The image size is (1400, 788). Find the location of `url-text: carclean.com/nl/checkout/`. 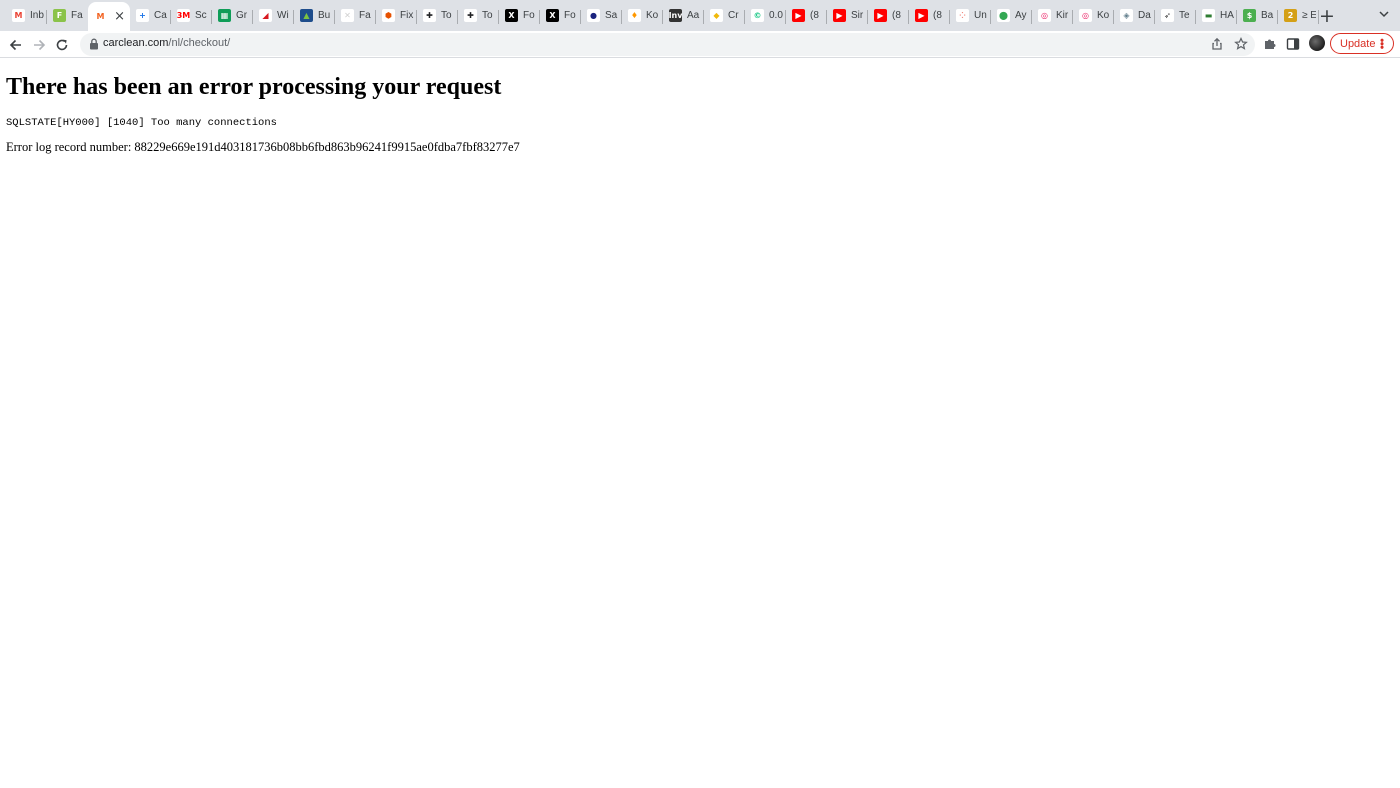

url-text: carclean.com/nl/checkout/ is located at coordinates (166, 43).